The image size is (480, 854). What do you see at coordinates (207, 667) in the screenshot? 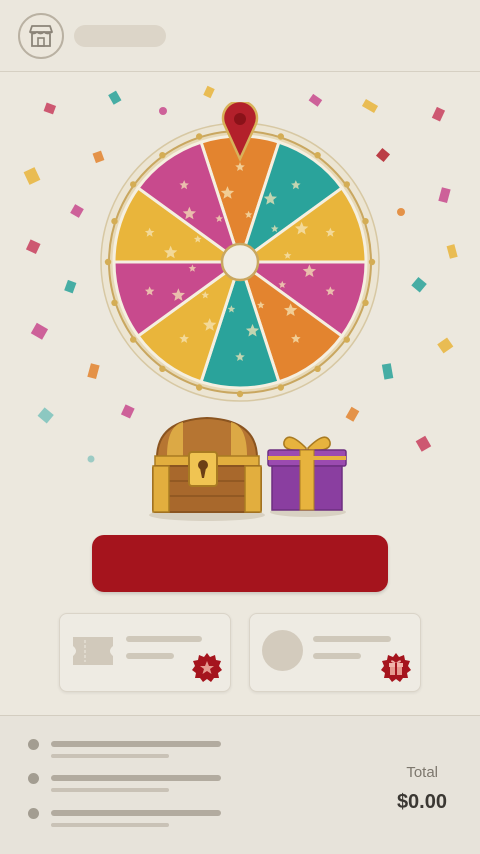
I see `star-badge-icon` at bounding box center [207, 667].